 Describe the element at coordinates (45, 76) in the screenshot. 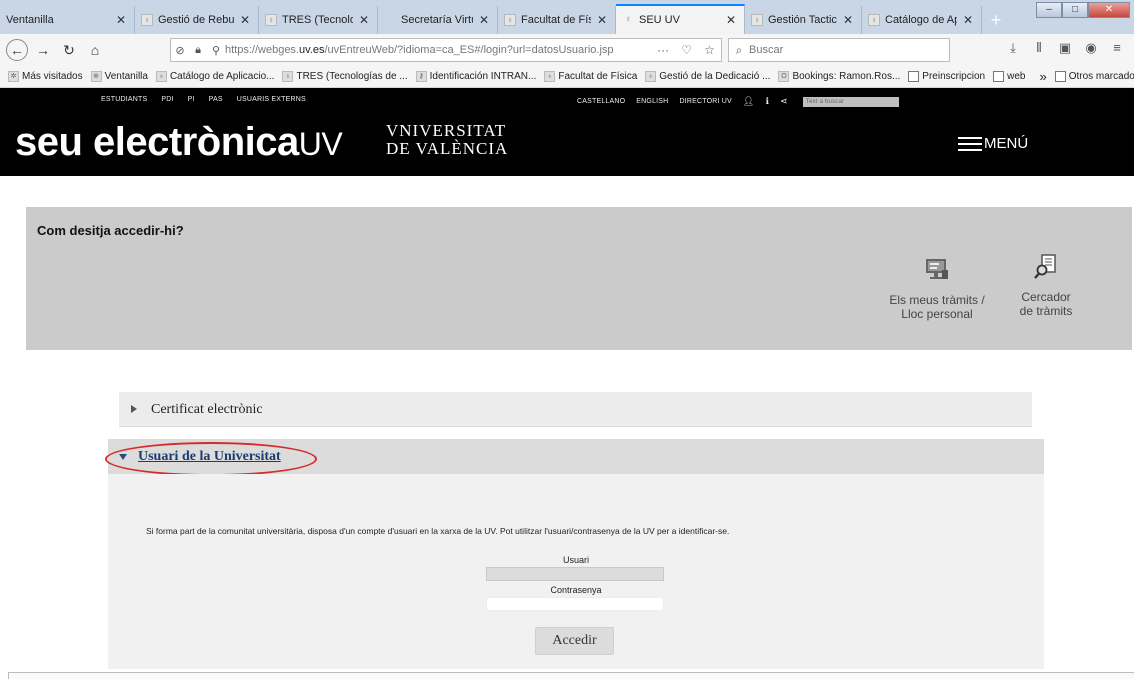

I see `bookmark-mas-visitados: ✲ Más visitados` at that location.